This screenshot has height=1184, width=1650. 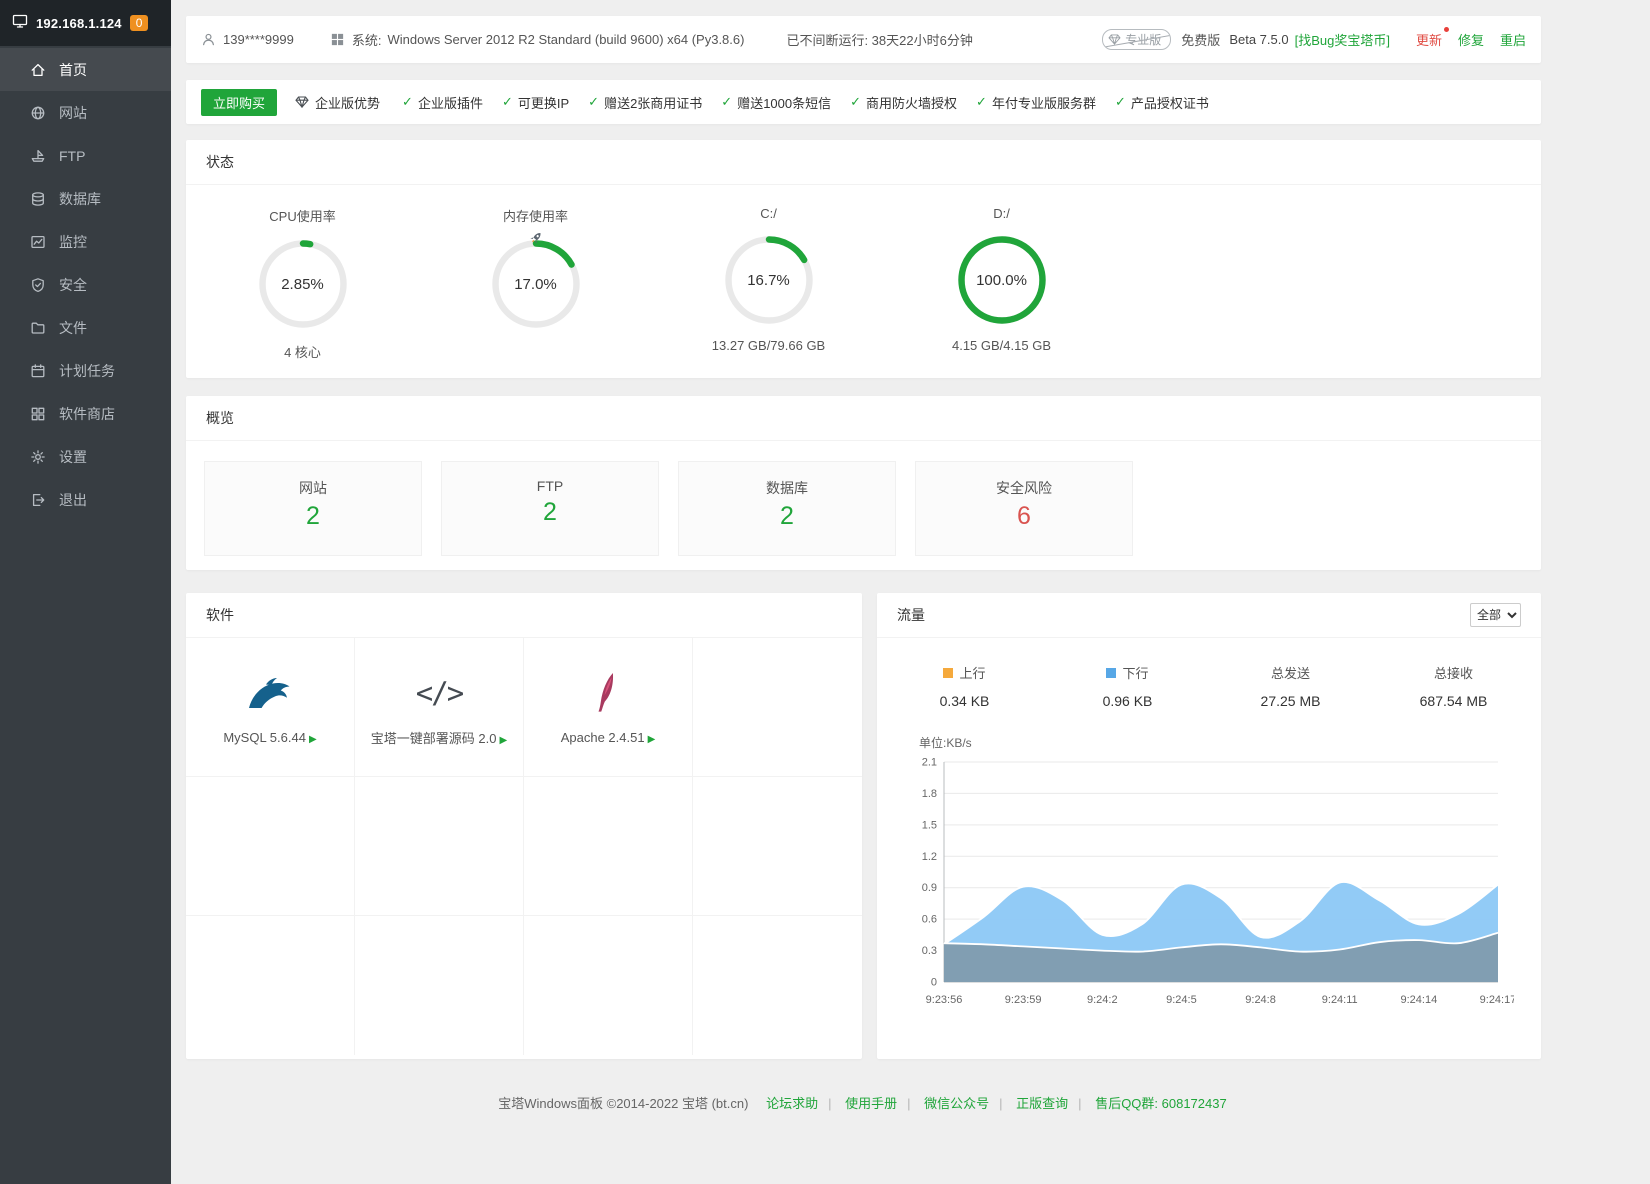 I want to click on promo-feature: ✓ 赠送1000条短信, so click(x=776, y=102).